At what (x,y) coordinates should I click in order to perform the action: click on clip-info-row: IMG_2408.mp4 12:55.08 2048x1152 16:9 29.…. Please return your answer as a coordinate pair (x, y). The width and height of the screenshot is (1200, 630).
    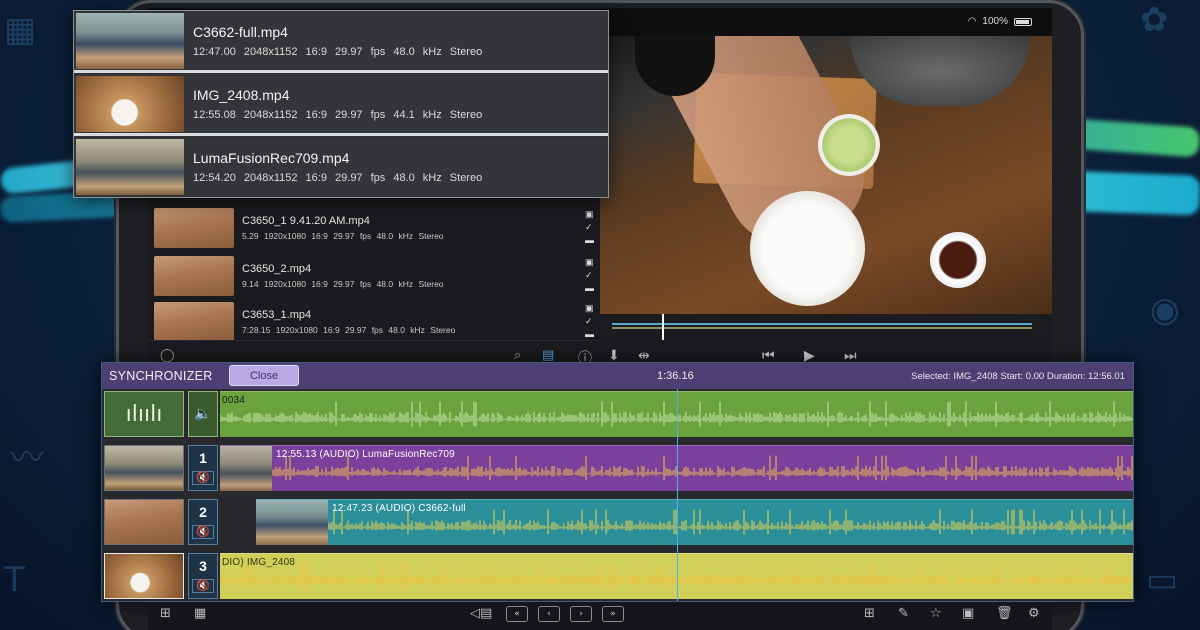
    Looking at the image, I should click on (341, 104).